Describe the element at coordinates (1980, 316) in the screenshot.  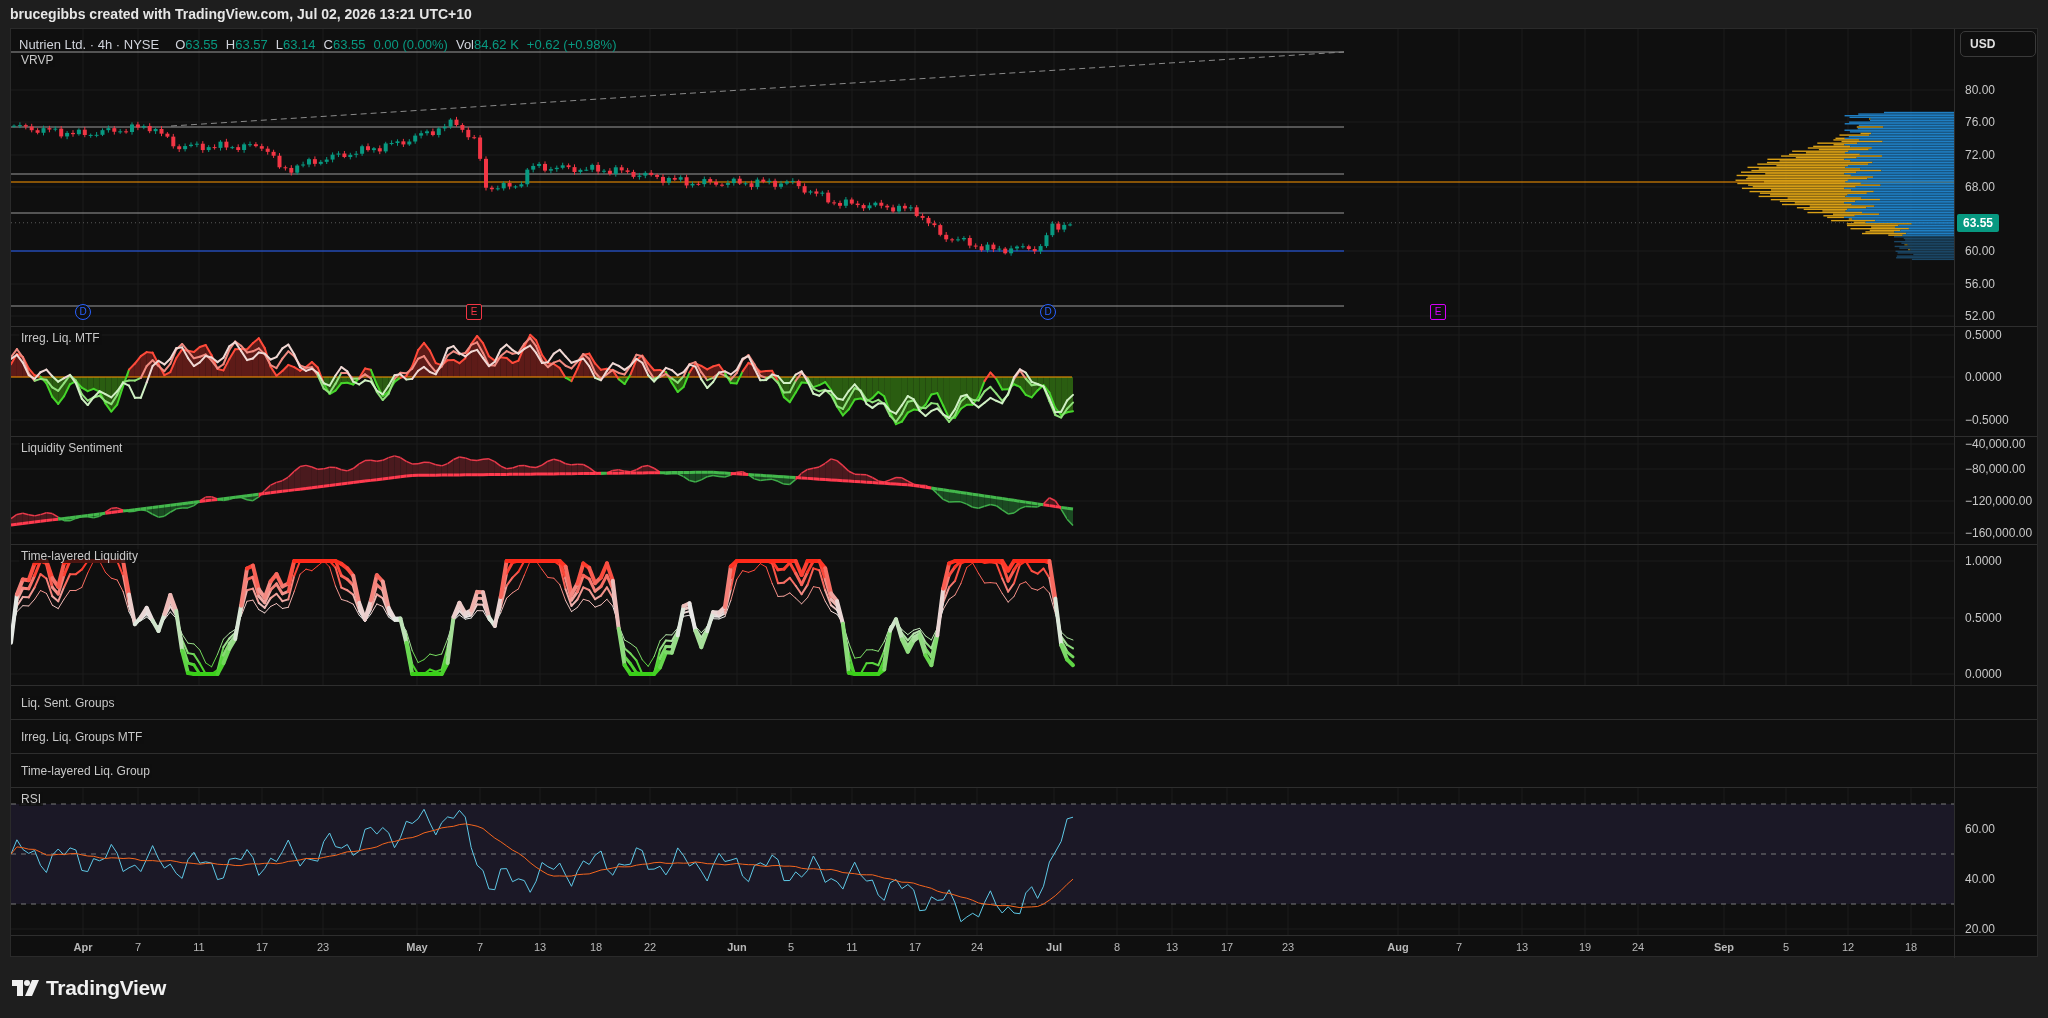
I see `axis-label: 52.00` at that location.